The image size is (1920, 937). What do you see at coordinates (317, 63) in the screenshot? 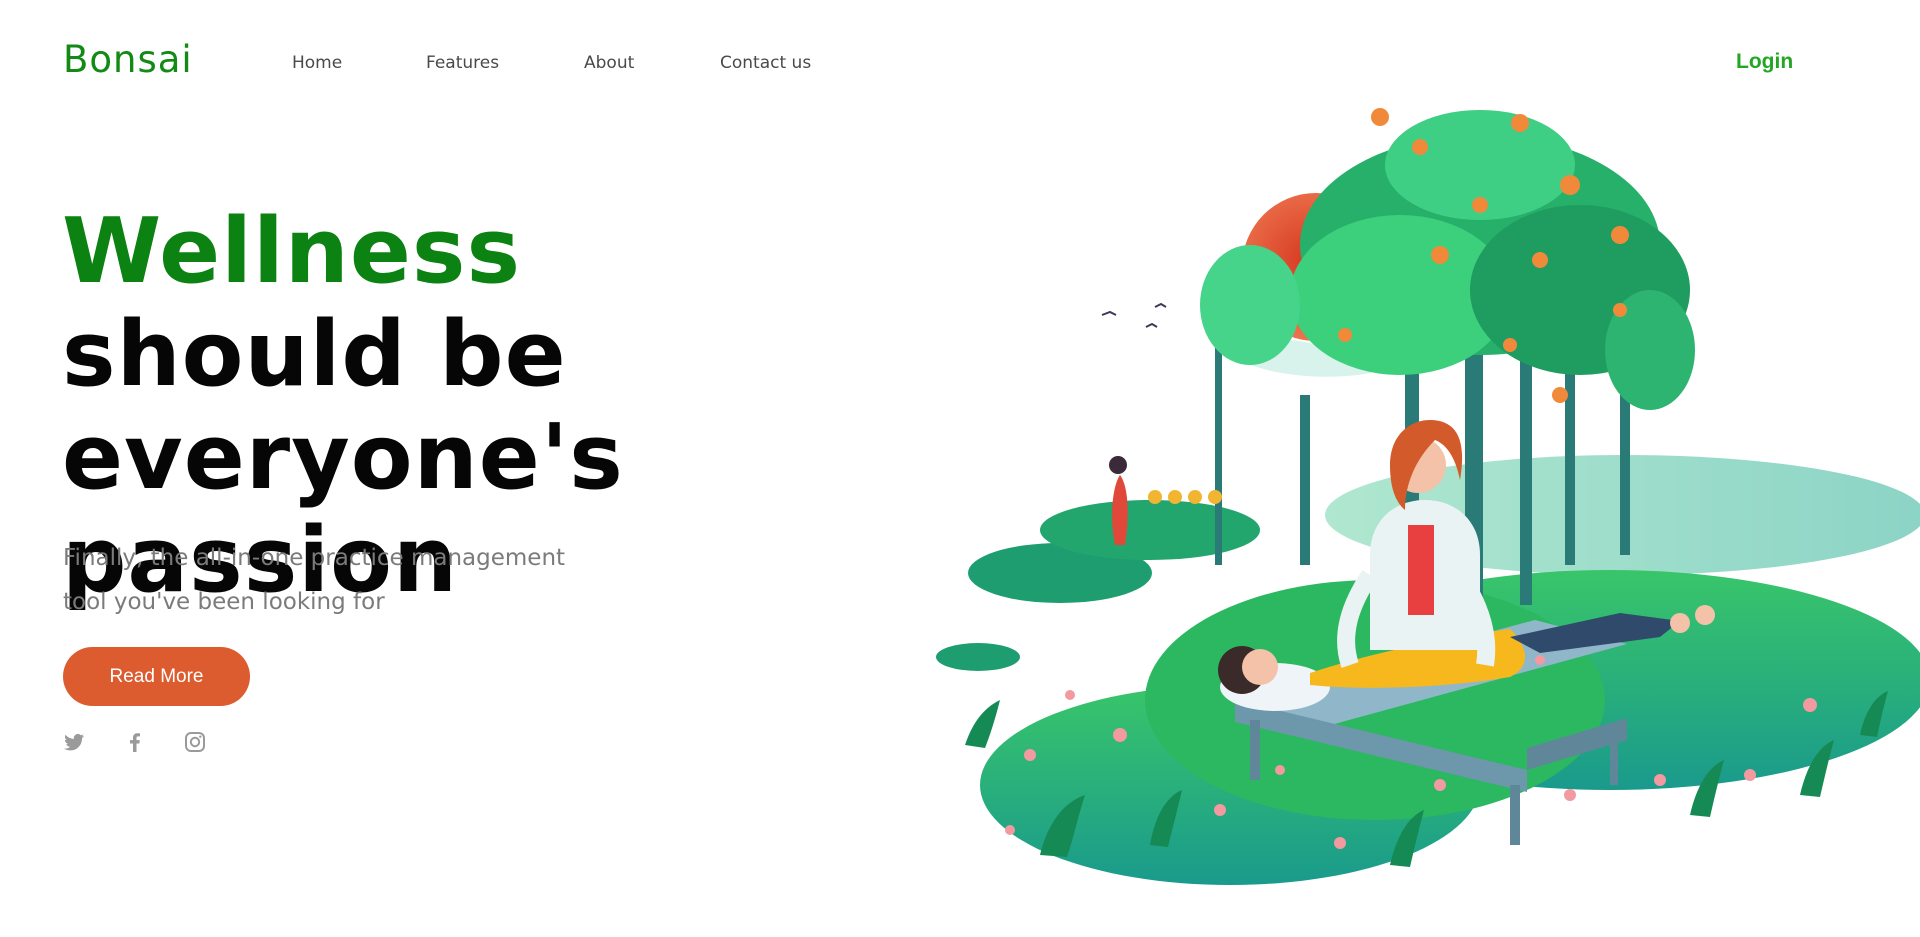
I see `nav-home-link: Home` at bounding box center [317, 63].